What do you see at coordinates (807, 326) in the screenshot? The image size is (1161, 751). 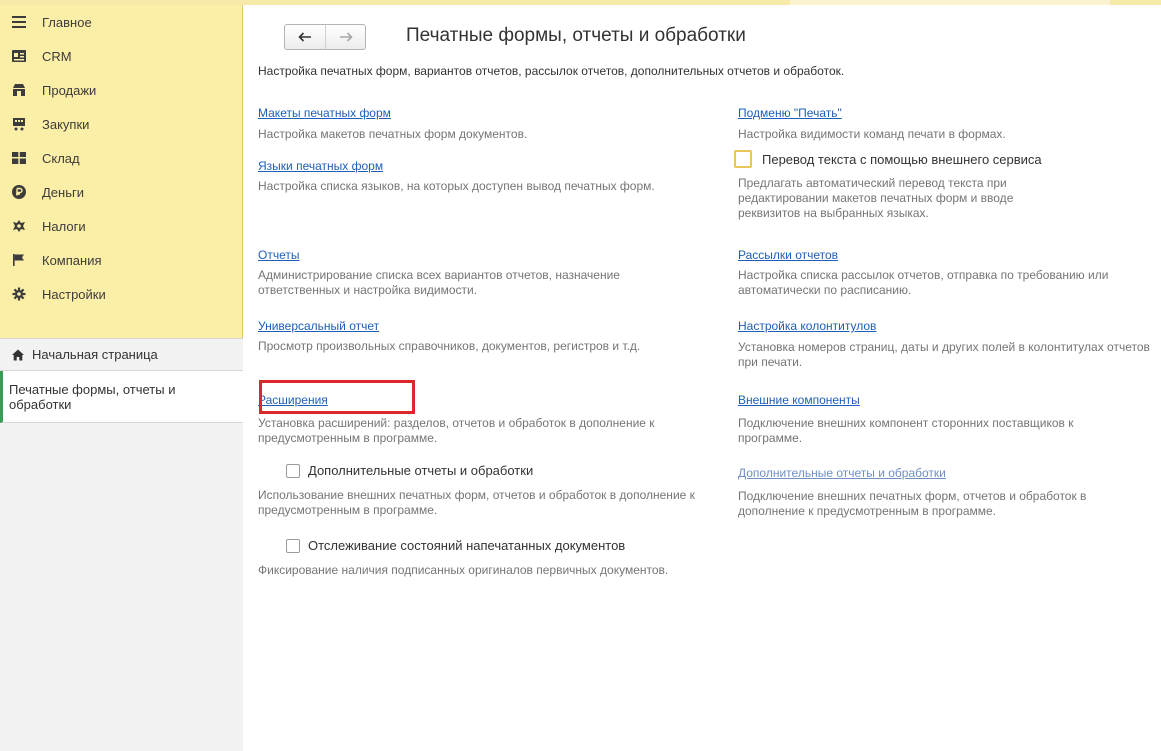 I see `headers-footers-link: Настройка колонтитулов` at bounding box center [807, 326].